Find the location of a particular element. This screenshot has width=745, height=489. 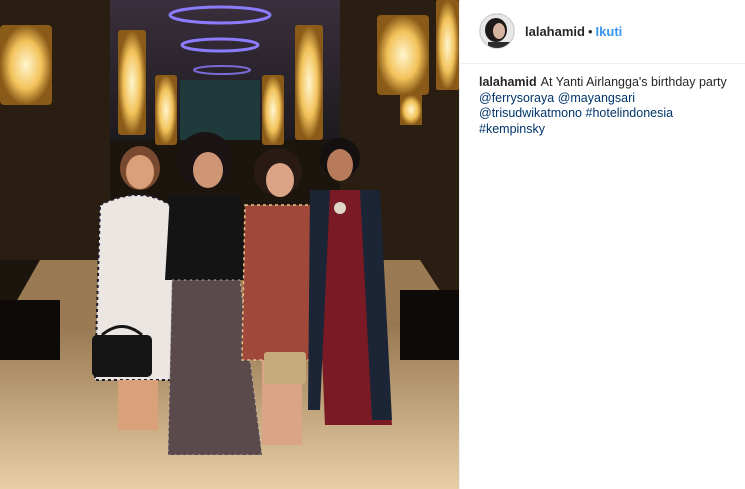

post-header: lalahamid • Ikuti is located at coordinates (602, 32).